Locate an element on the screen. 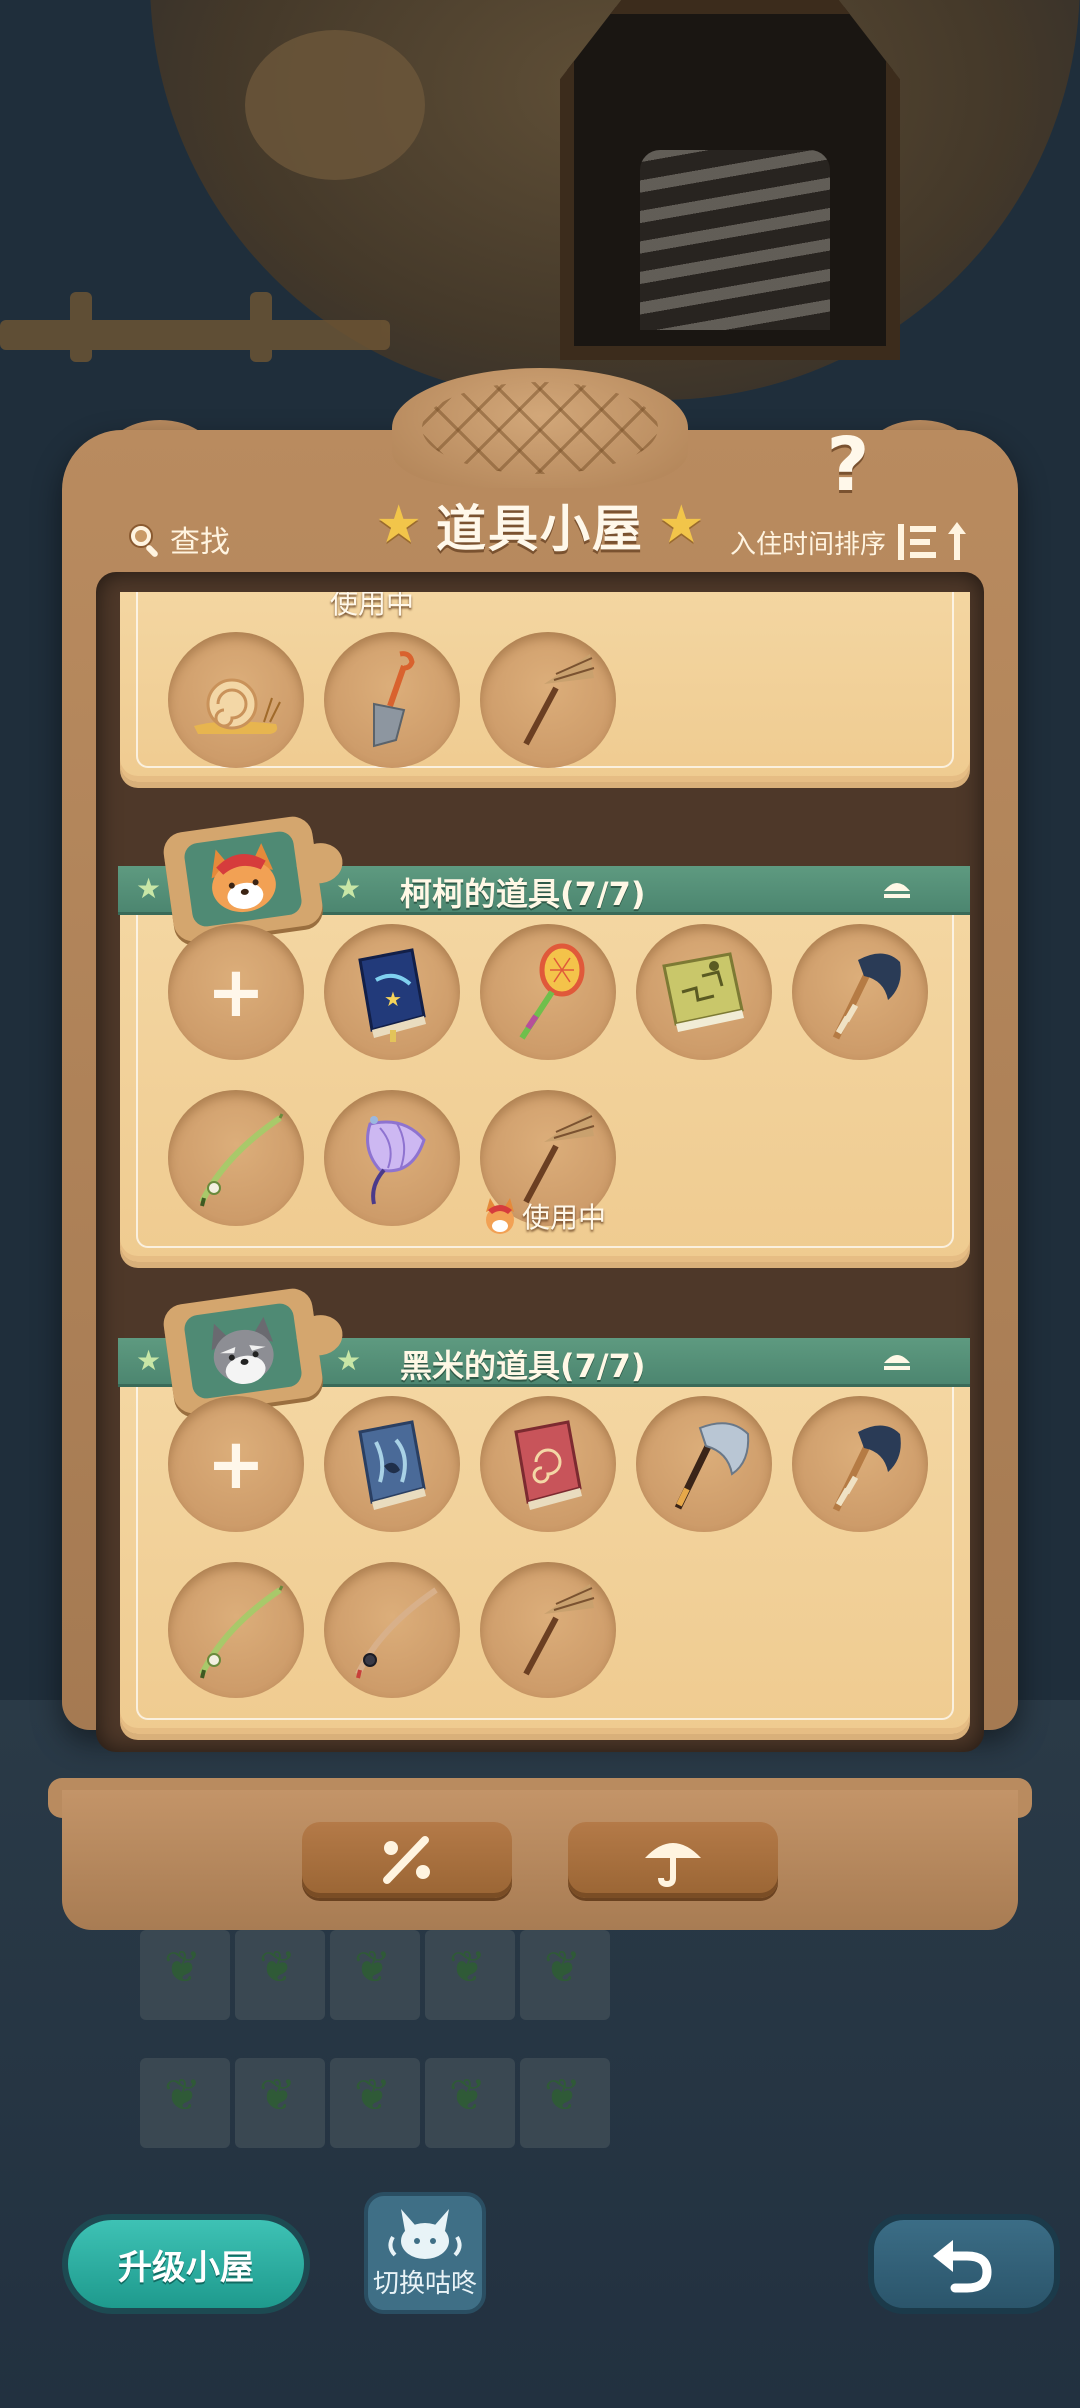  tool-slot-bug-net is located at coordinates (548, 992).